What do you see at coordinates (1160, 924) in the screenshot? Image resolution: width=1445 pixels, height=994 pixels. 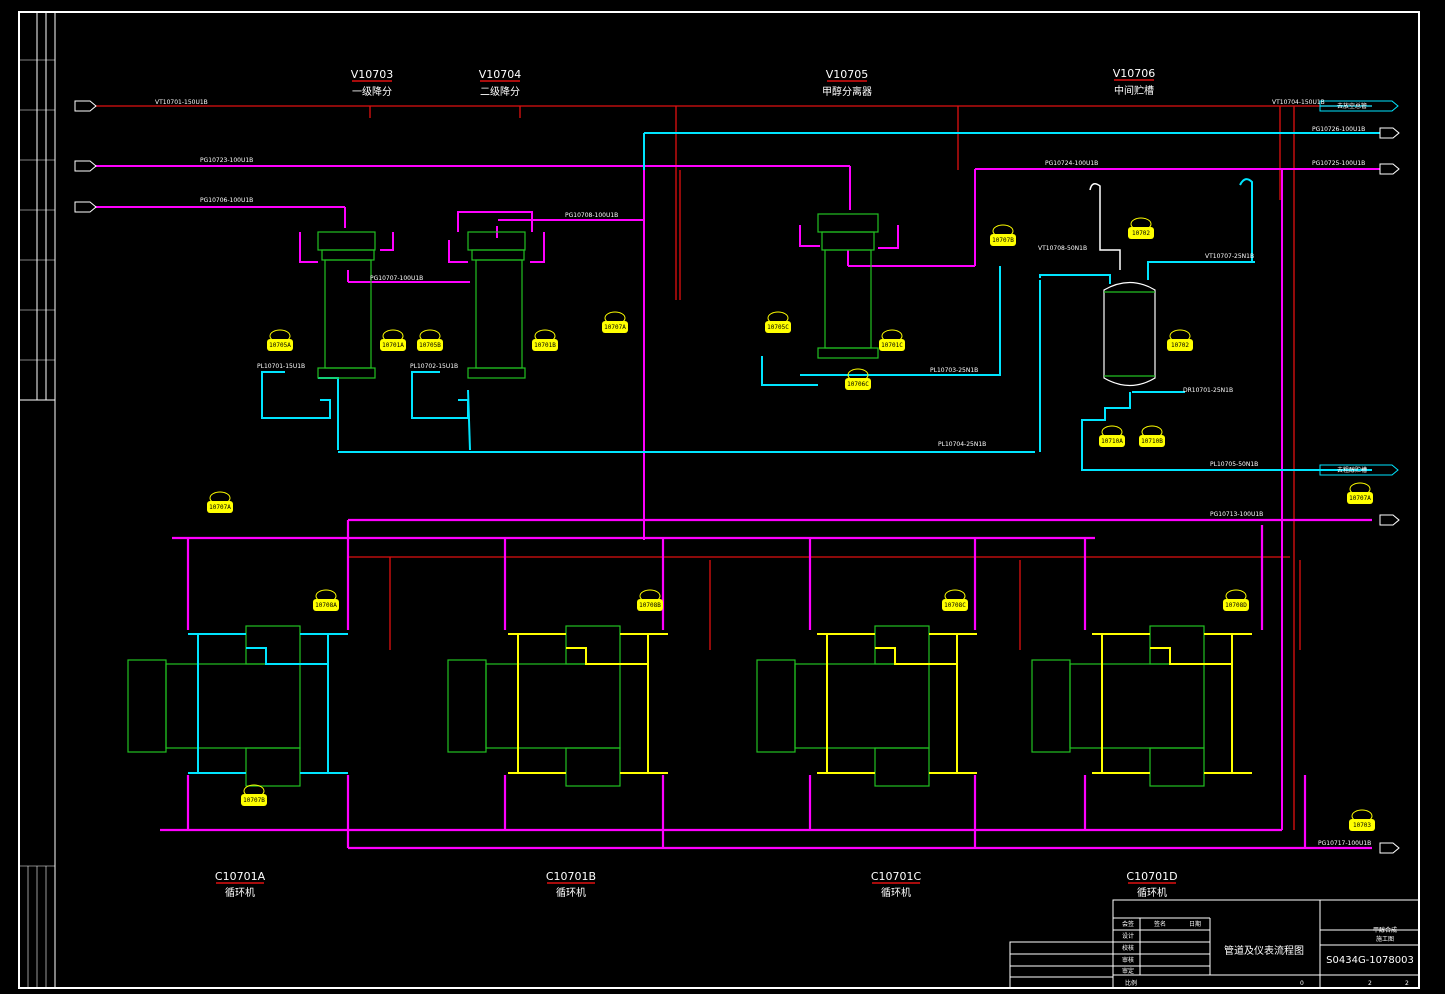 I see `tb-header-2: 签名` at bounding box center [1160, 924].